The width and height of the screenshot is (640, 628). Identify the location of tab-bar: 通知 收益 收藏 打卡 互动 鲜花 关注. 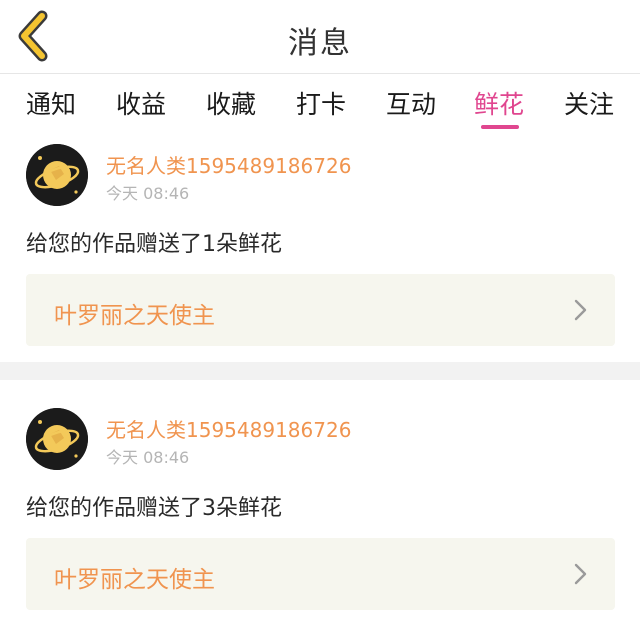
(320, 105).